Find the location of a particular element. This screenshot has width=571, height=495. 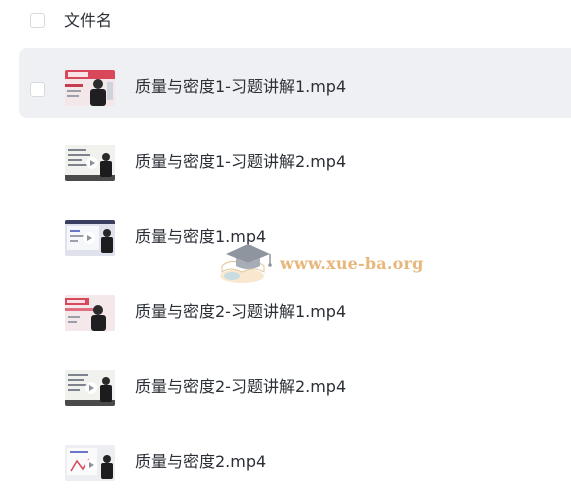

select-all-checkbox is located at coordinates (37, 20).